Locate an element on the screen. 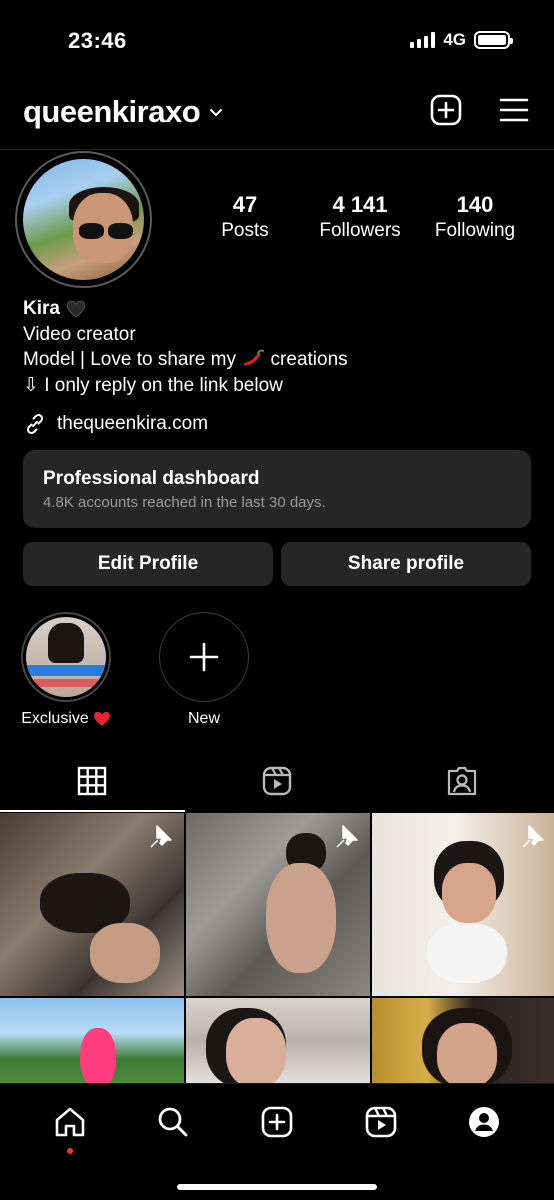 This screenshot has width=554, height=1200. status-indicators: 4G is located at coordinates (461, 40).